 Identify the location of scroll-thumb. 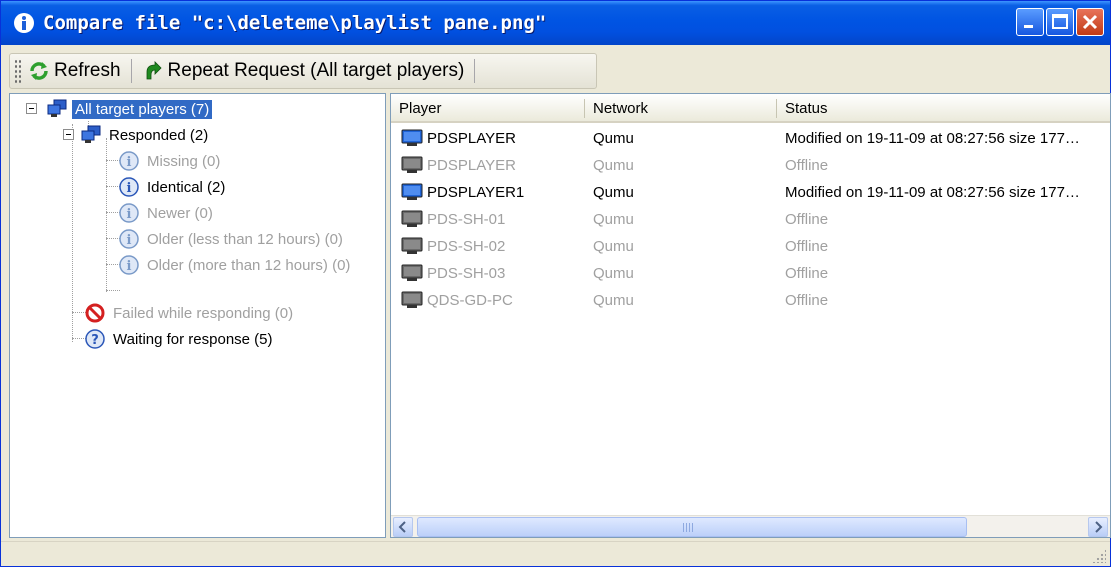
(692, 527).